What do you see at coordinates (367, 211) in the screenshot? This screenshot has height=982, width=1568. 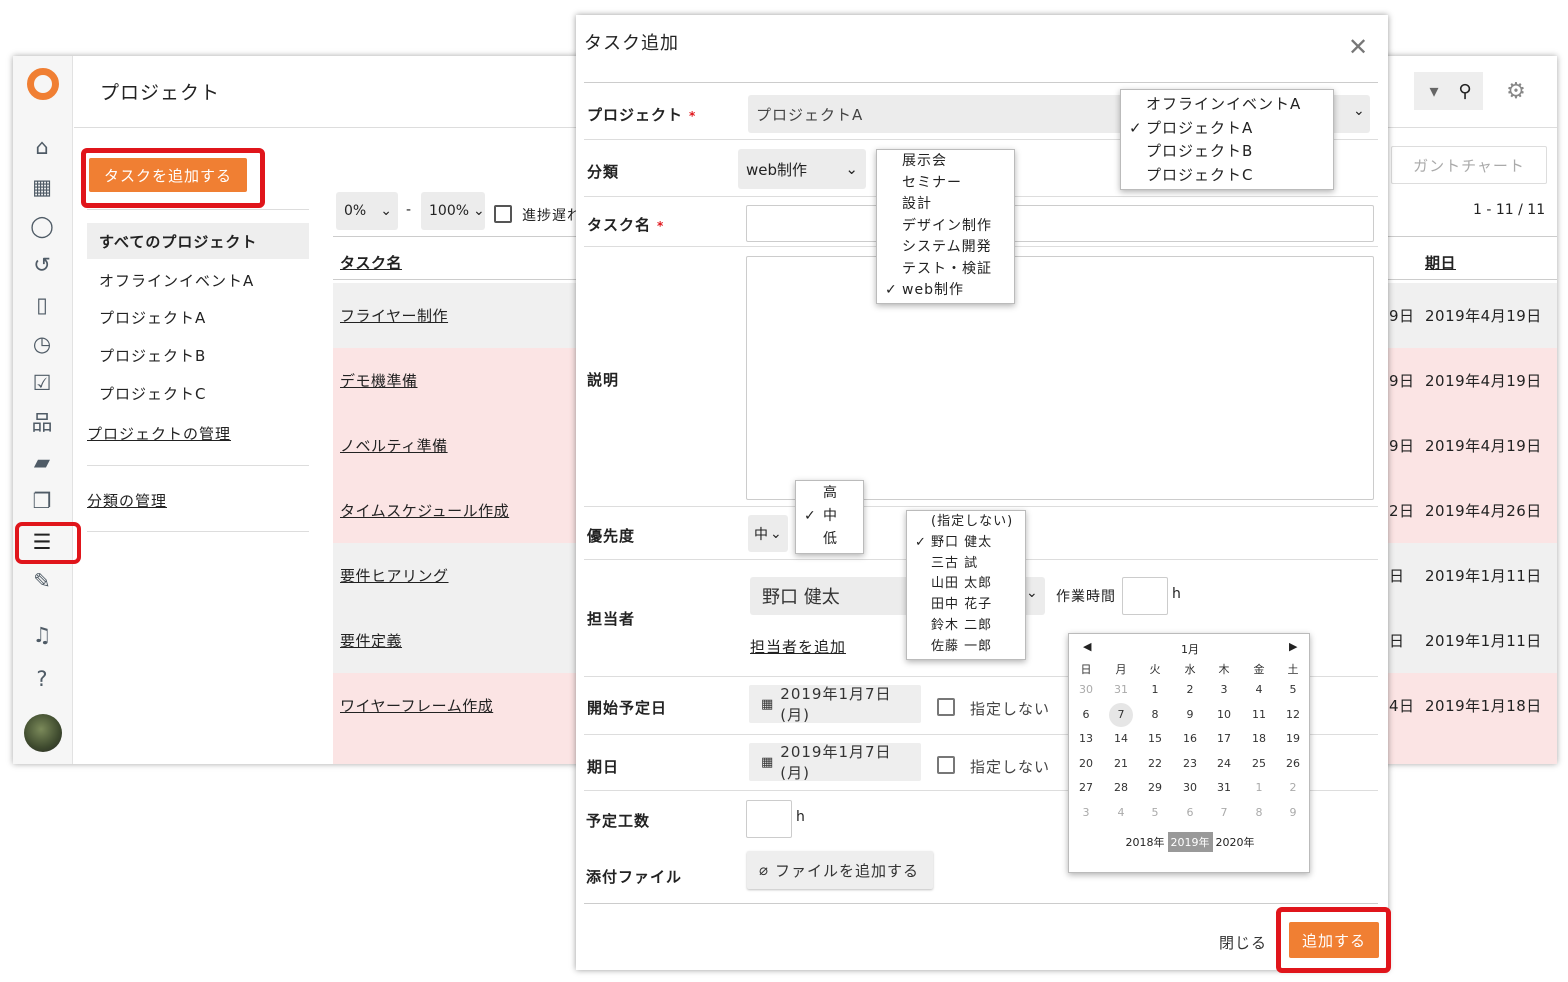 I see `progress-from-select: 0% ⌄` at bounding box center [367, 211].